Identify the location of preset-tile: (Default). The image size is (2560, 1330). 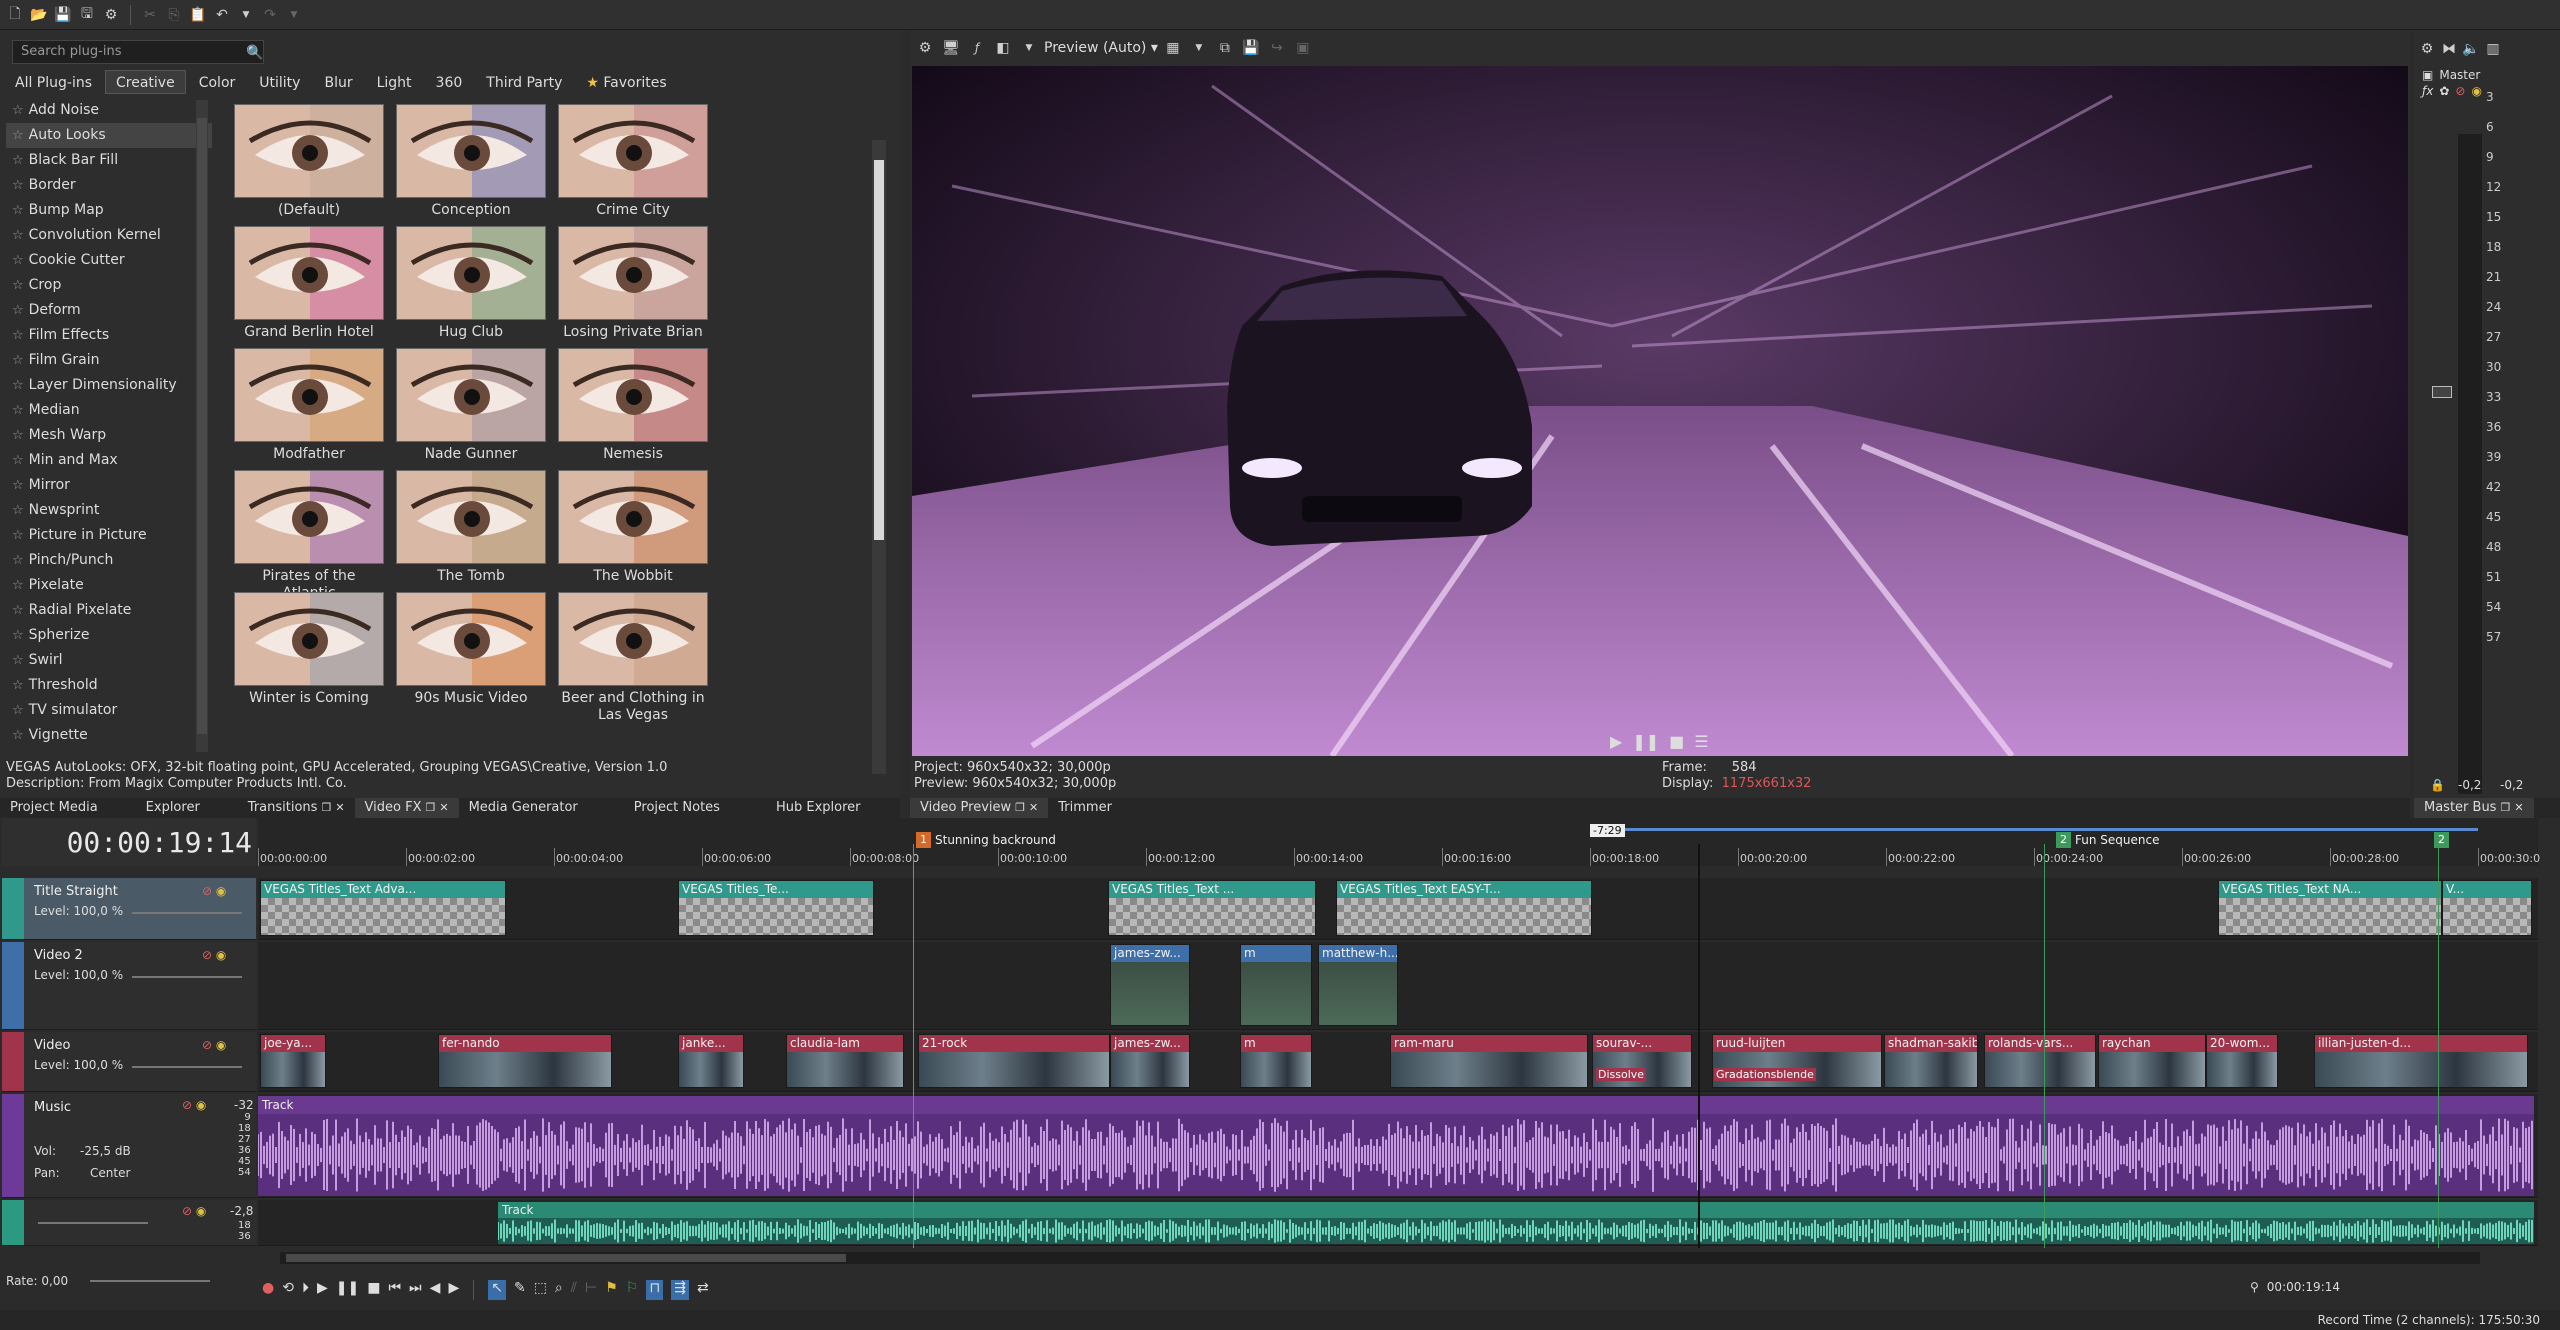
(309, 166).